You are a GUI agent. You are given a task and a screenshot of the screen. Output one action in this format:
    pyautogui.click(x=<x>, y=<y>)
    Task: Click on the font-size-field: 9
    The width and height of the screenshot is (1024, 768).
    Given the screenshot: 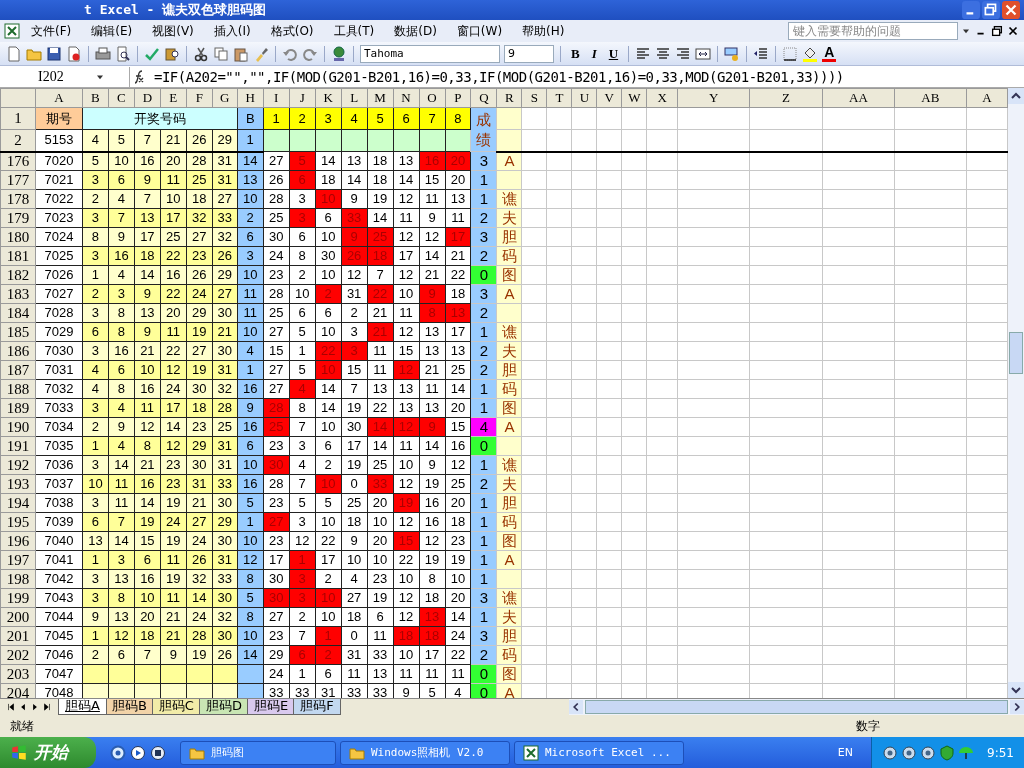 What is the action you would take?
    pyautogui.click(x=529, y=53)
    